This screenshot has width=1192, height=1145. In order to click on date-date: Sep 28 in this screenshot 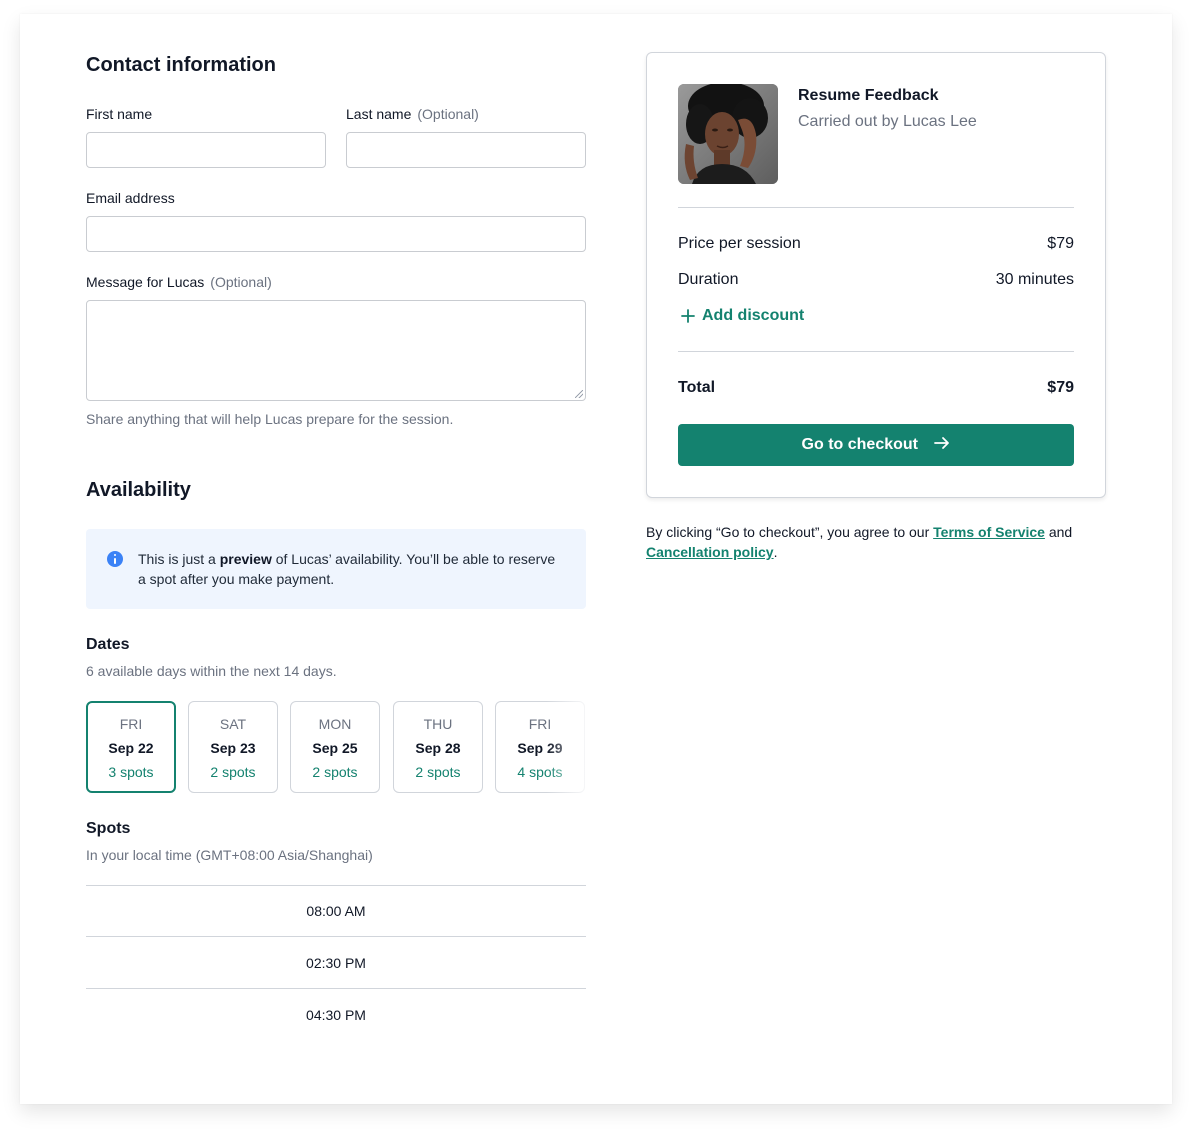, I will do `click(438, 748)`.